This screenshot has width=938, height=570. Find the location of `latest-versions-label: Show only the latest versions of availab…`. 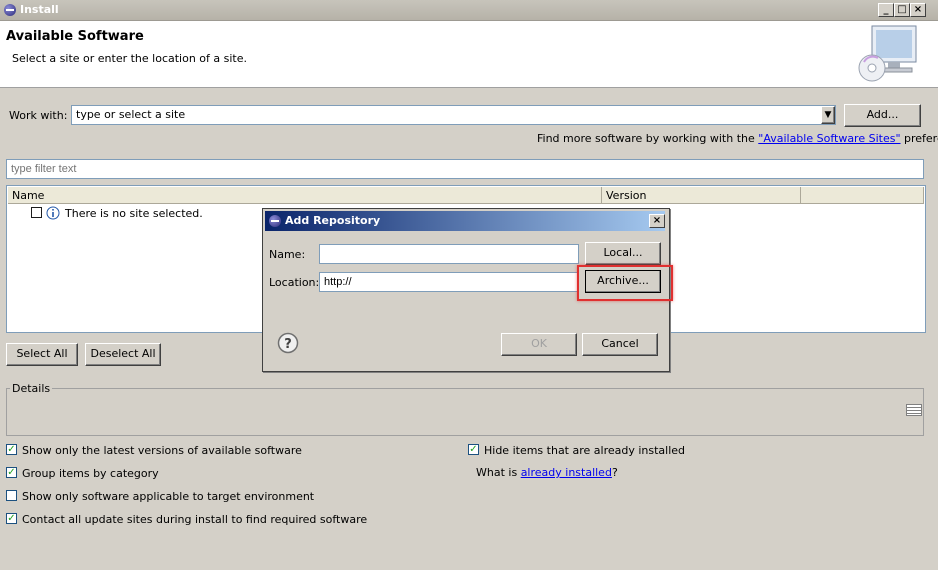

latest-versions-label: Show only the latest versions of availab… is located at coordinates (162, 450).